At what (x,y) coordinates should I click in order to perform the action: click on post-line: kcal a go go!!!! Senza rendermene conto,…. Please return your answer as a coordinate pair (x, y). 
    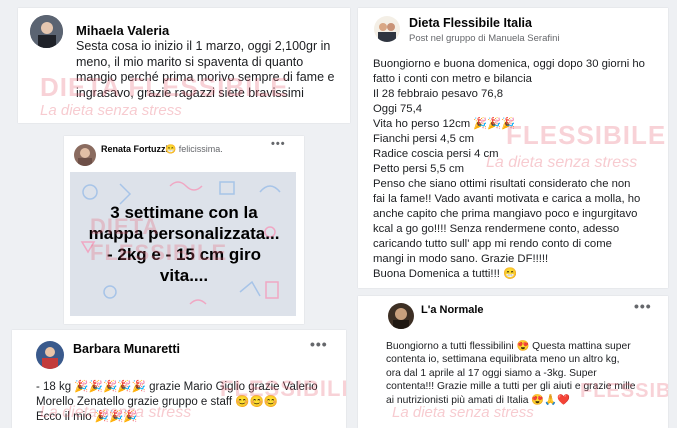
    Looking at the image, I should click on (496, 229).